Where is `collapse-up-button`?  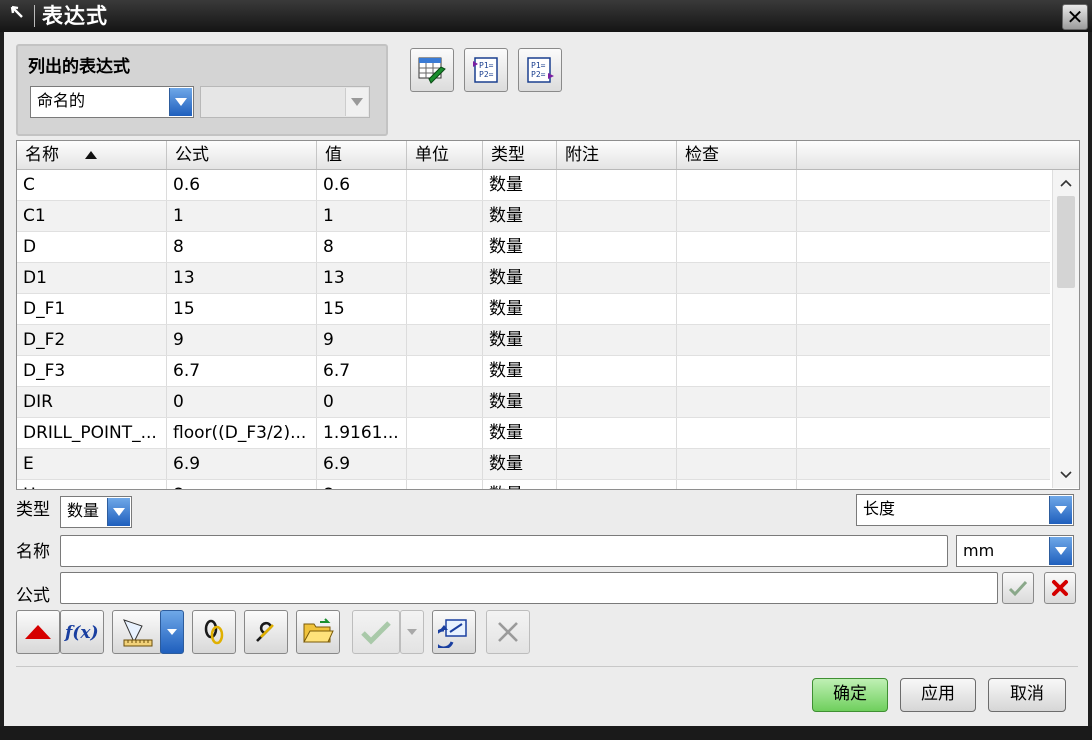
collapse-up-button is located at coordinates (38, 632).